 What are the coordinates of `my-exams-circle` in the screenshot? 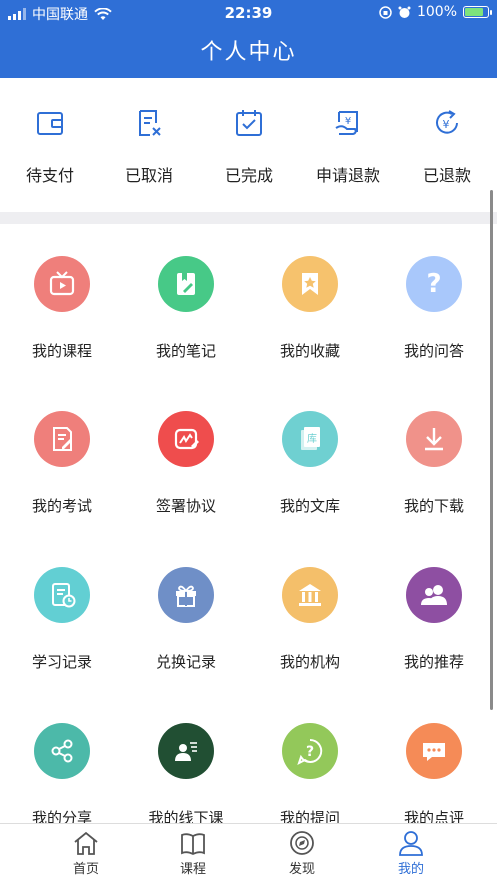 It's located at (62, 439).